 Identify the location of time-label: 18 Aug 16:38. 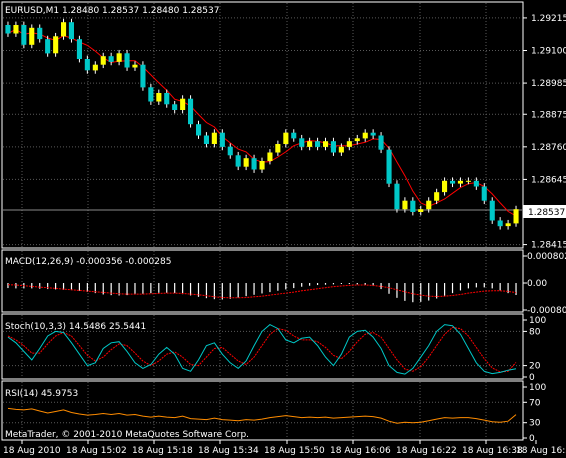
(492, 451).